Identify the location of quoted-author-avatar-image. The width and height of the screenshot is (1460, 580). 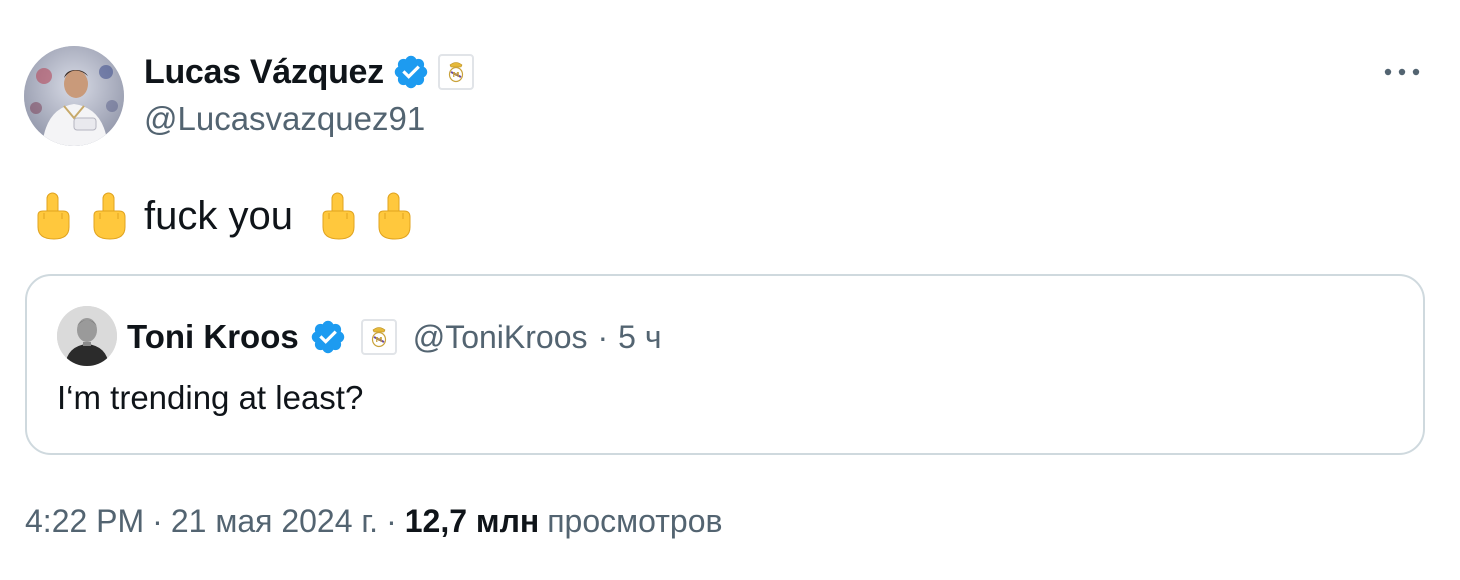
(87, 336).